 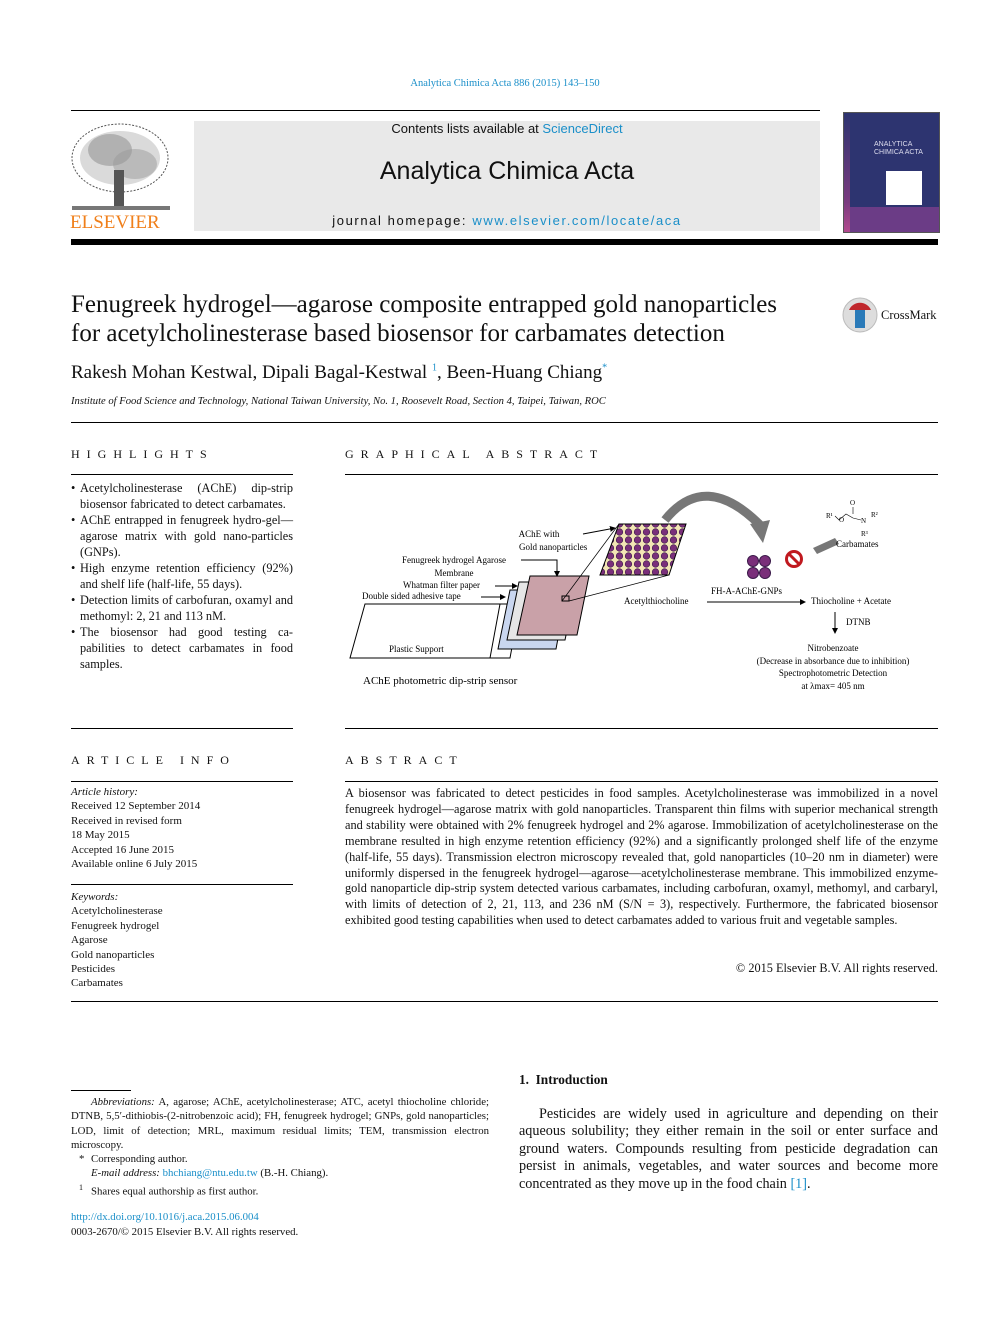 I want to click on keyword: Carbamates, so click(x=97, y=983).